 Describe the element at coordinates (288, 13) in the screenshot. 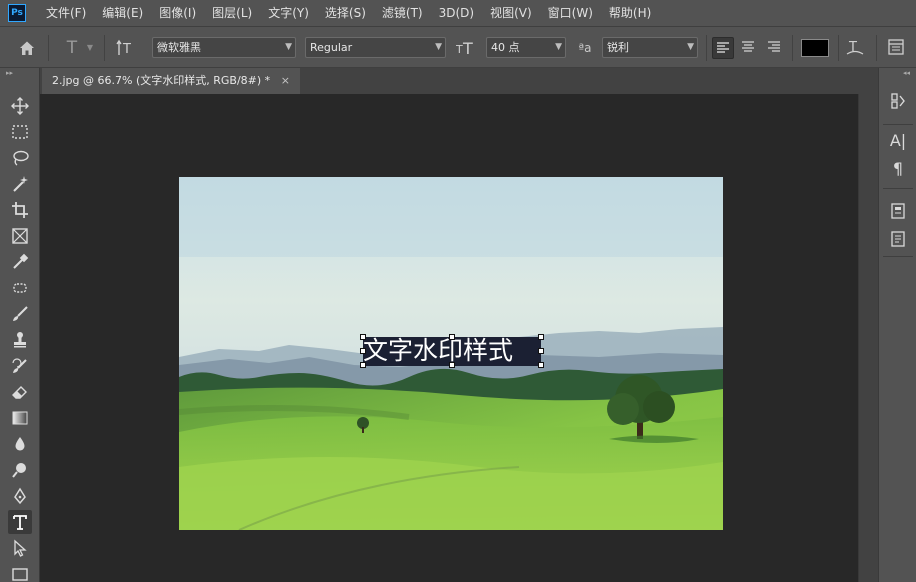

I see `menu-type: 文字(Y)` at that location.